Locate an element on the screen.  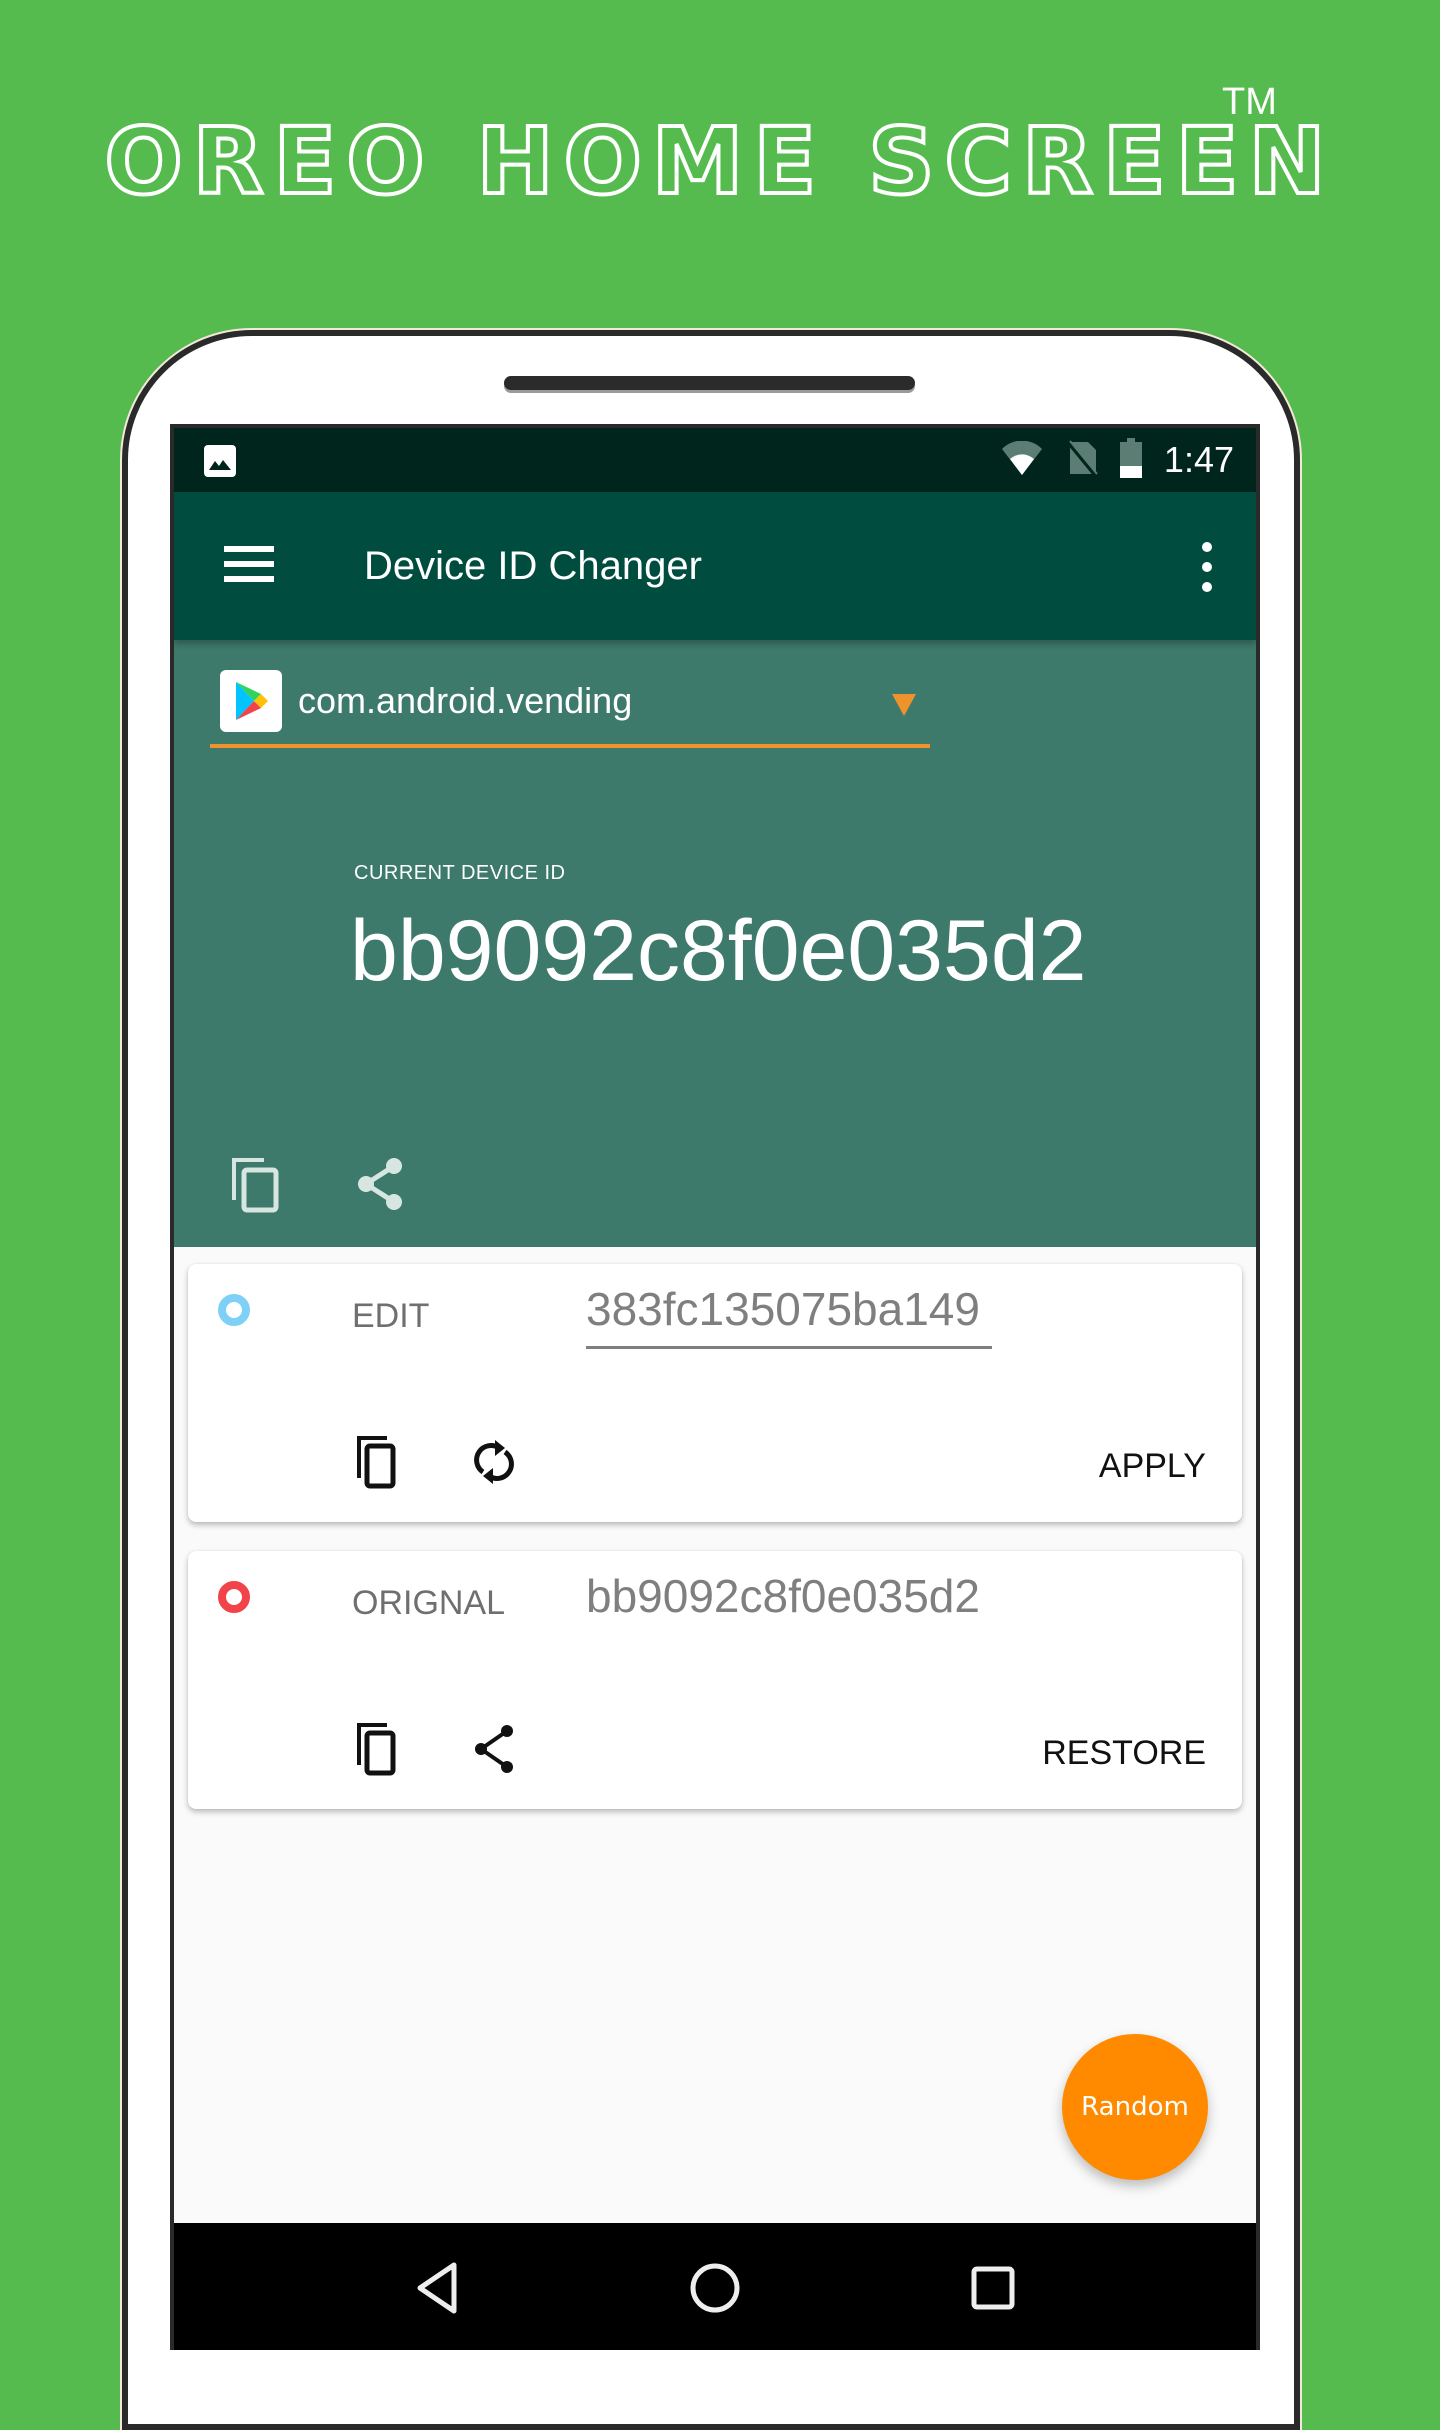
random-fab: Random is located at coordinates (1135, 2107).